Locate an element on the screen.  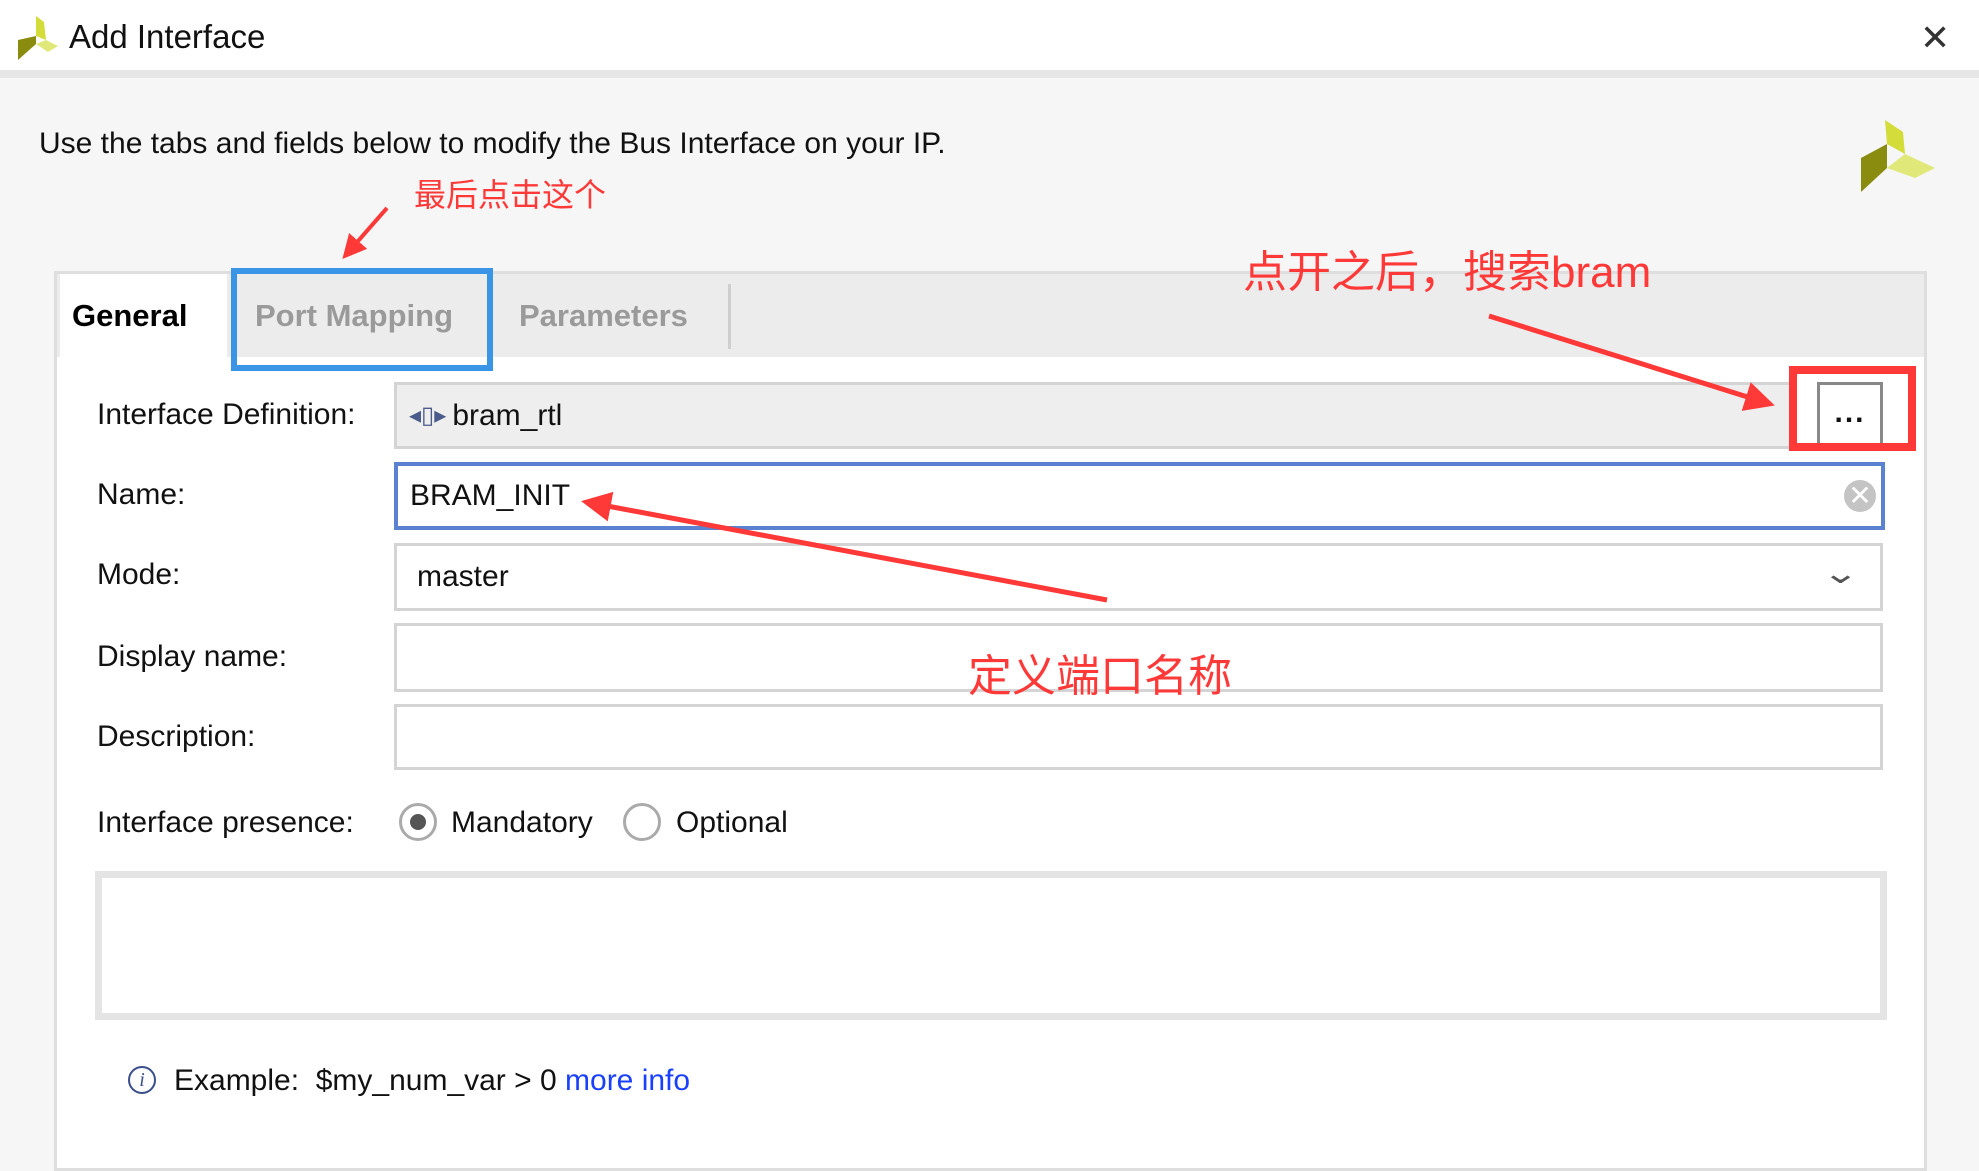
info-icon: i is located at coordinates (142, 1080).